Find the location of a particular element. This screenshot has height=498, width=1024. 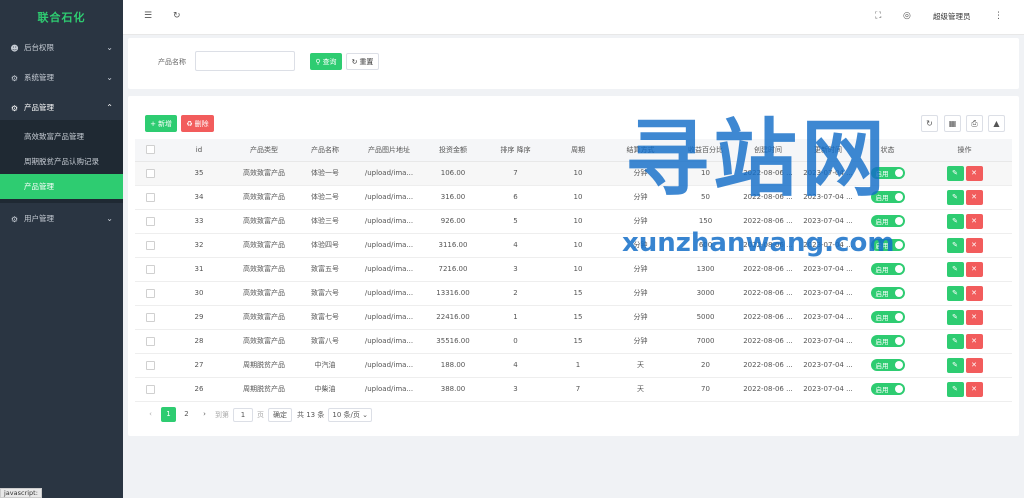

chevron-down-icon: ⌄ is located at coordinates (109, 77).